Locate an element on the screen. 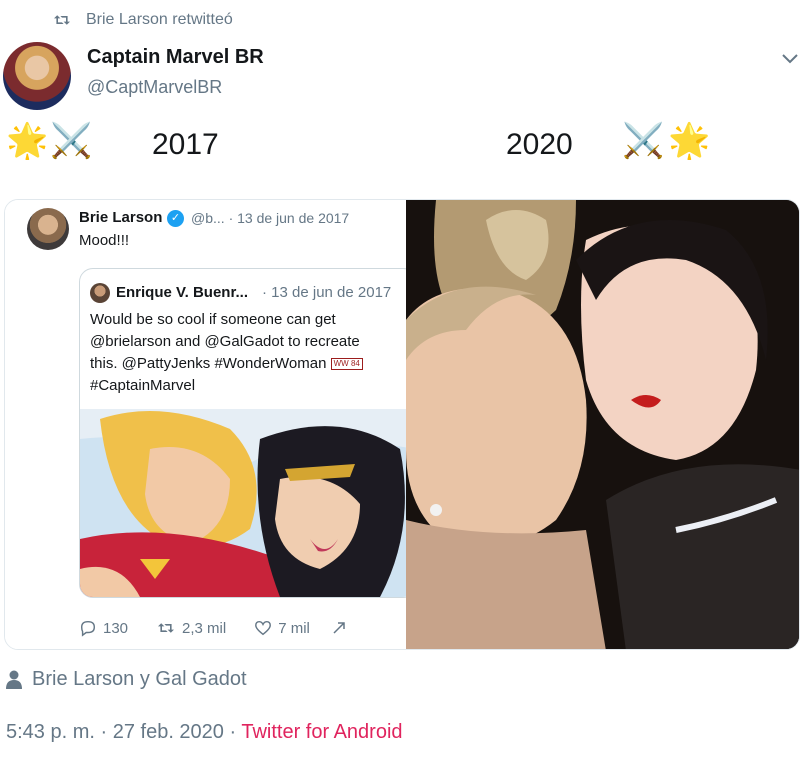 The width and height of the screenshot is (800, 766). chevron-down-icon is located at coordinates (790, 58).